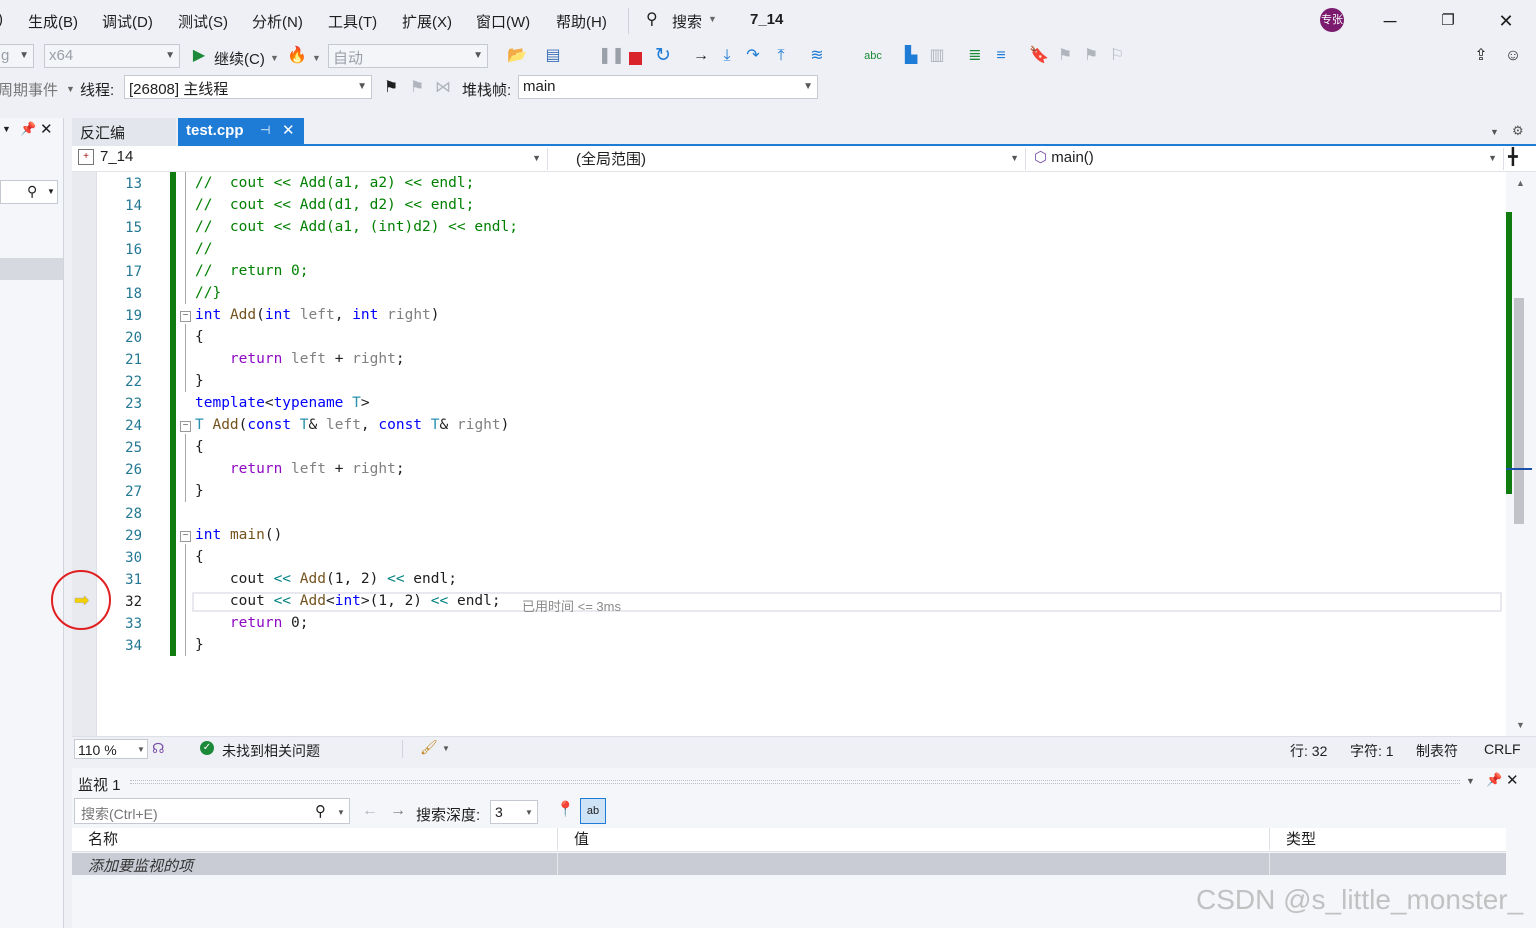  I want to click on config-combo: g ▼, so click(17, 56).